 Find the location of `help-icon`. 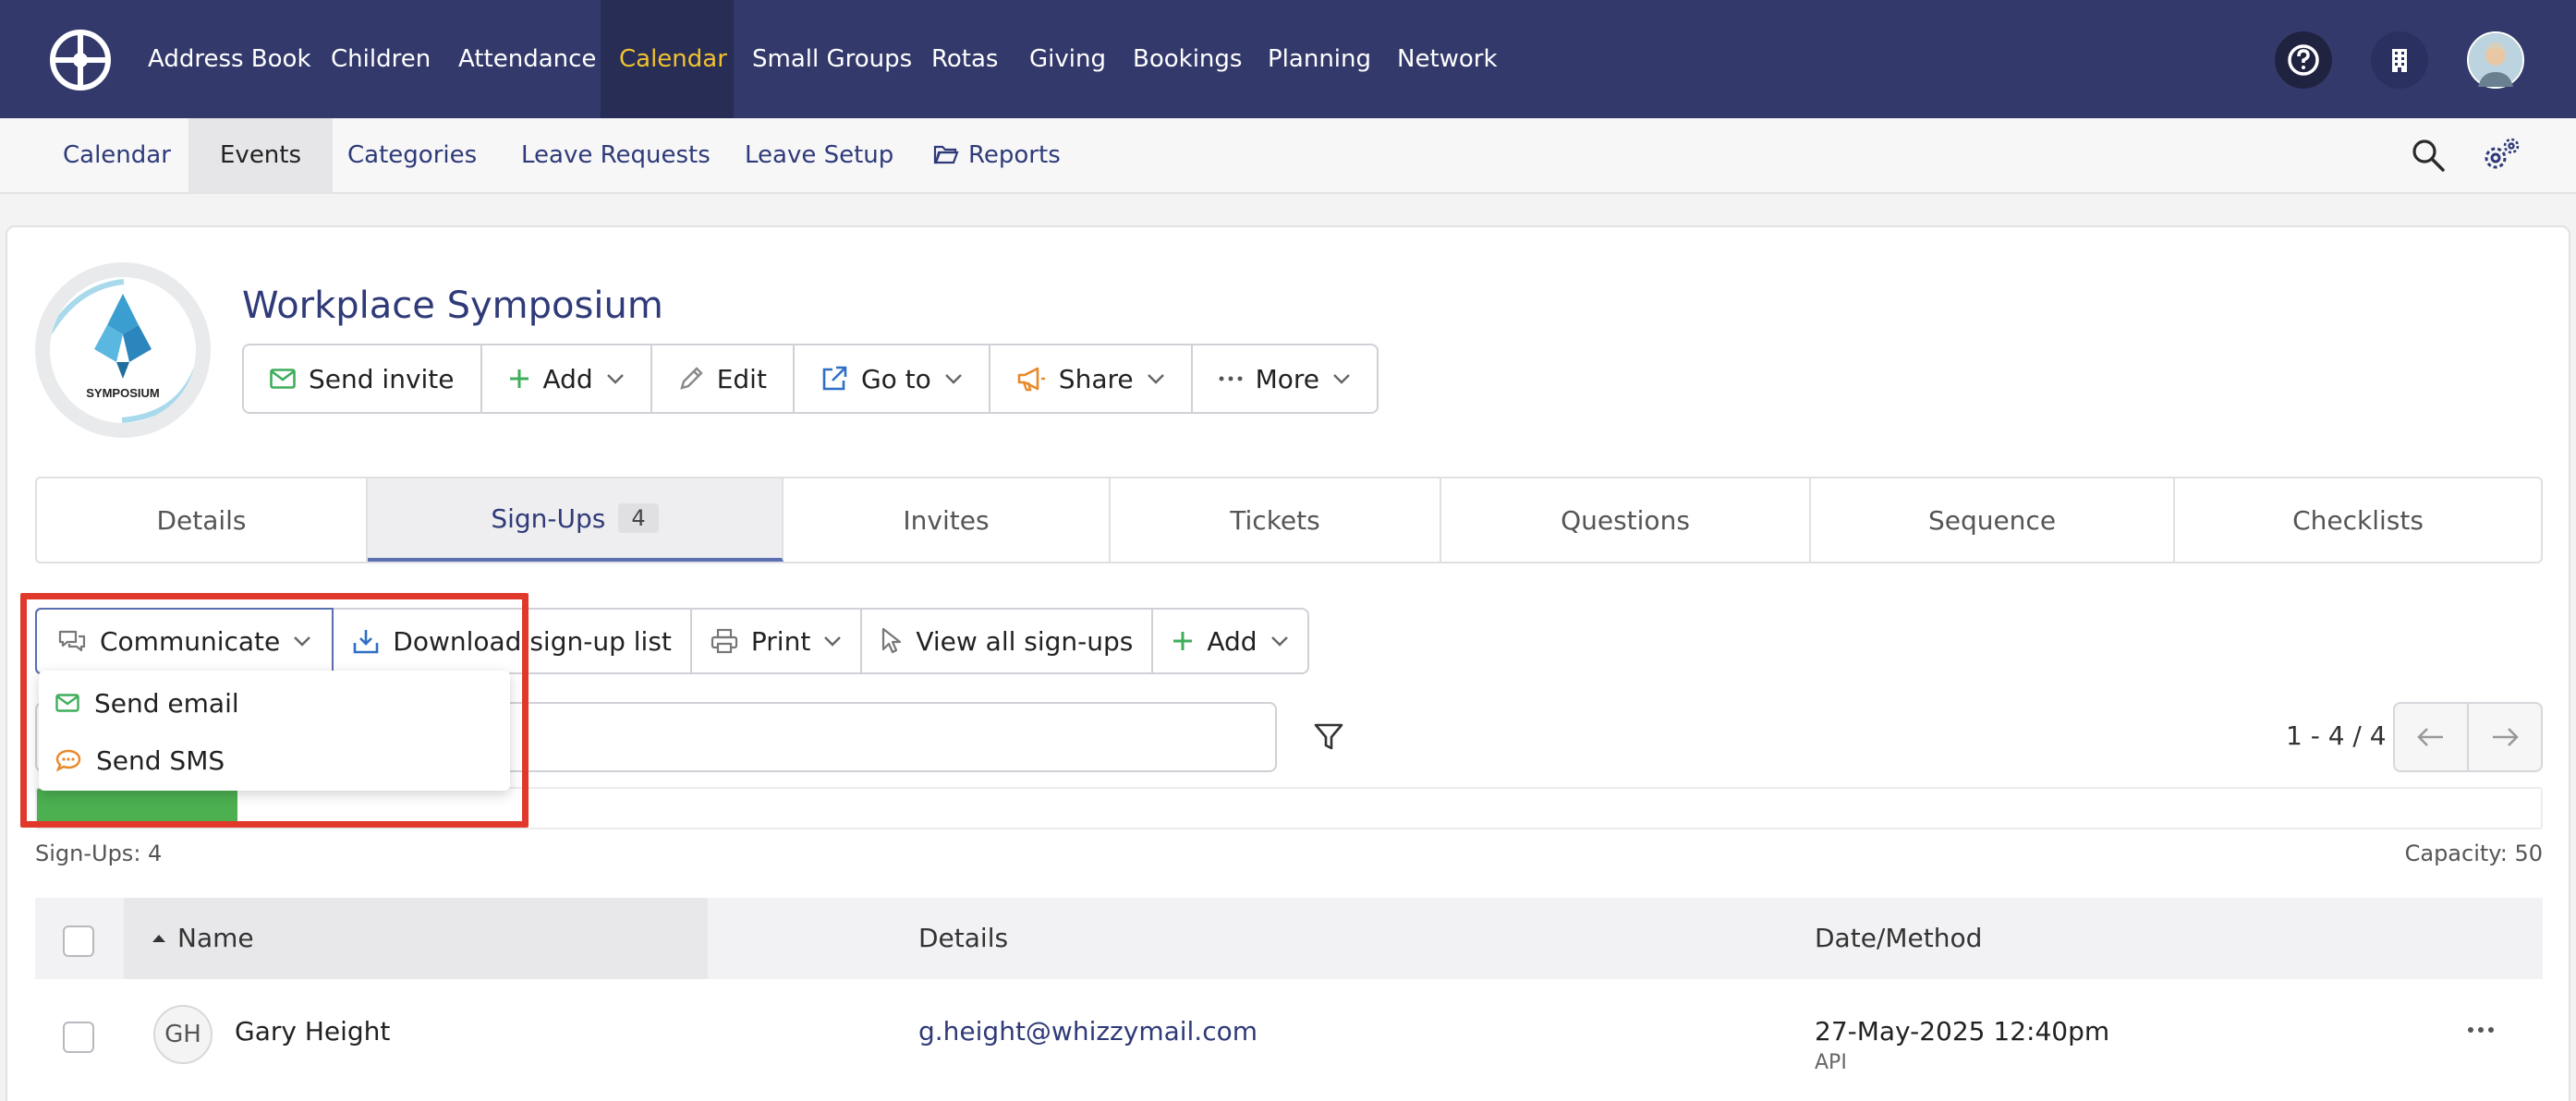

help-icon is located at coordinates (2303, 60).